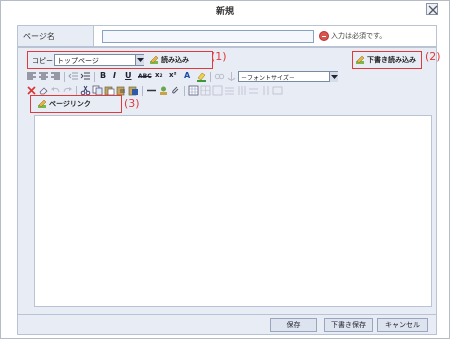  What do you see at coordinates (133, 90) in the screenshot?
I see `paste-word-icon` at bounding box center [133, 90].